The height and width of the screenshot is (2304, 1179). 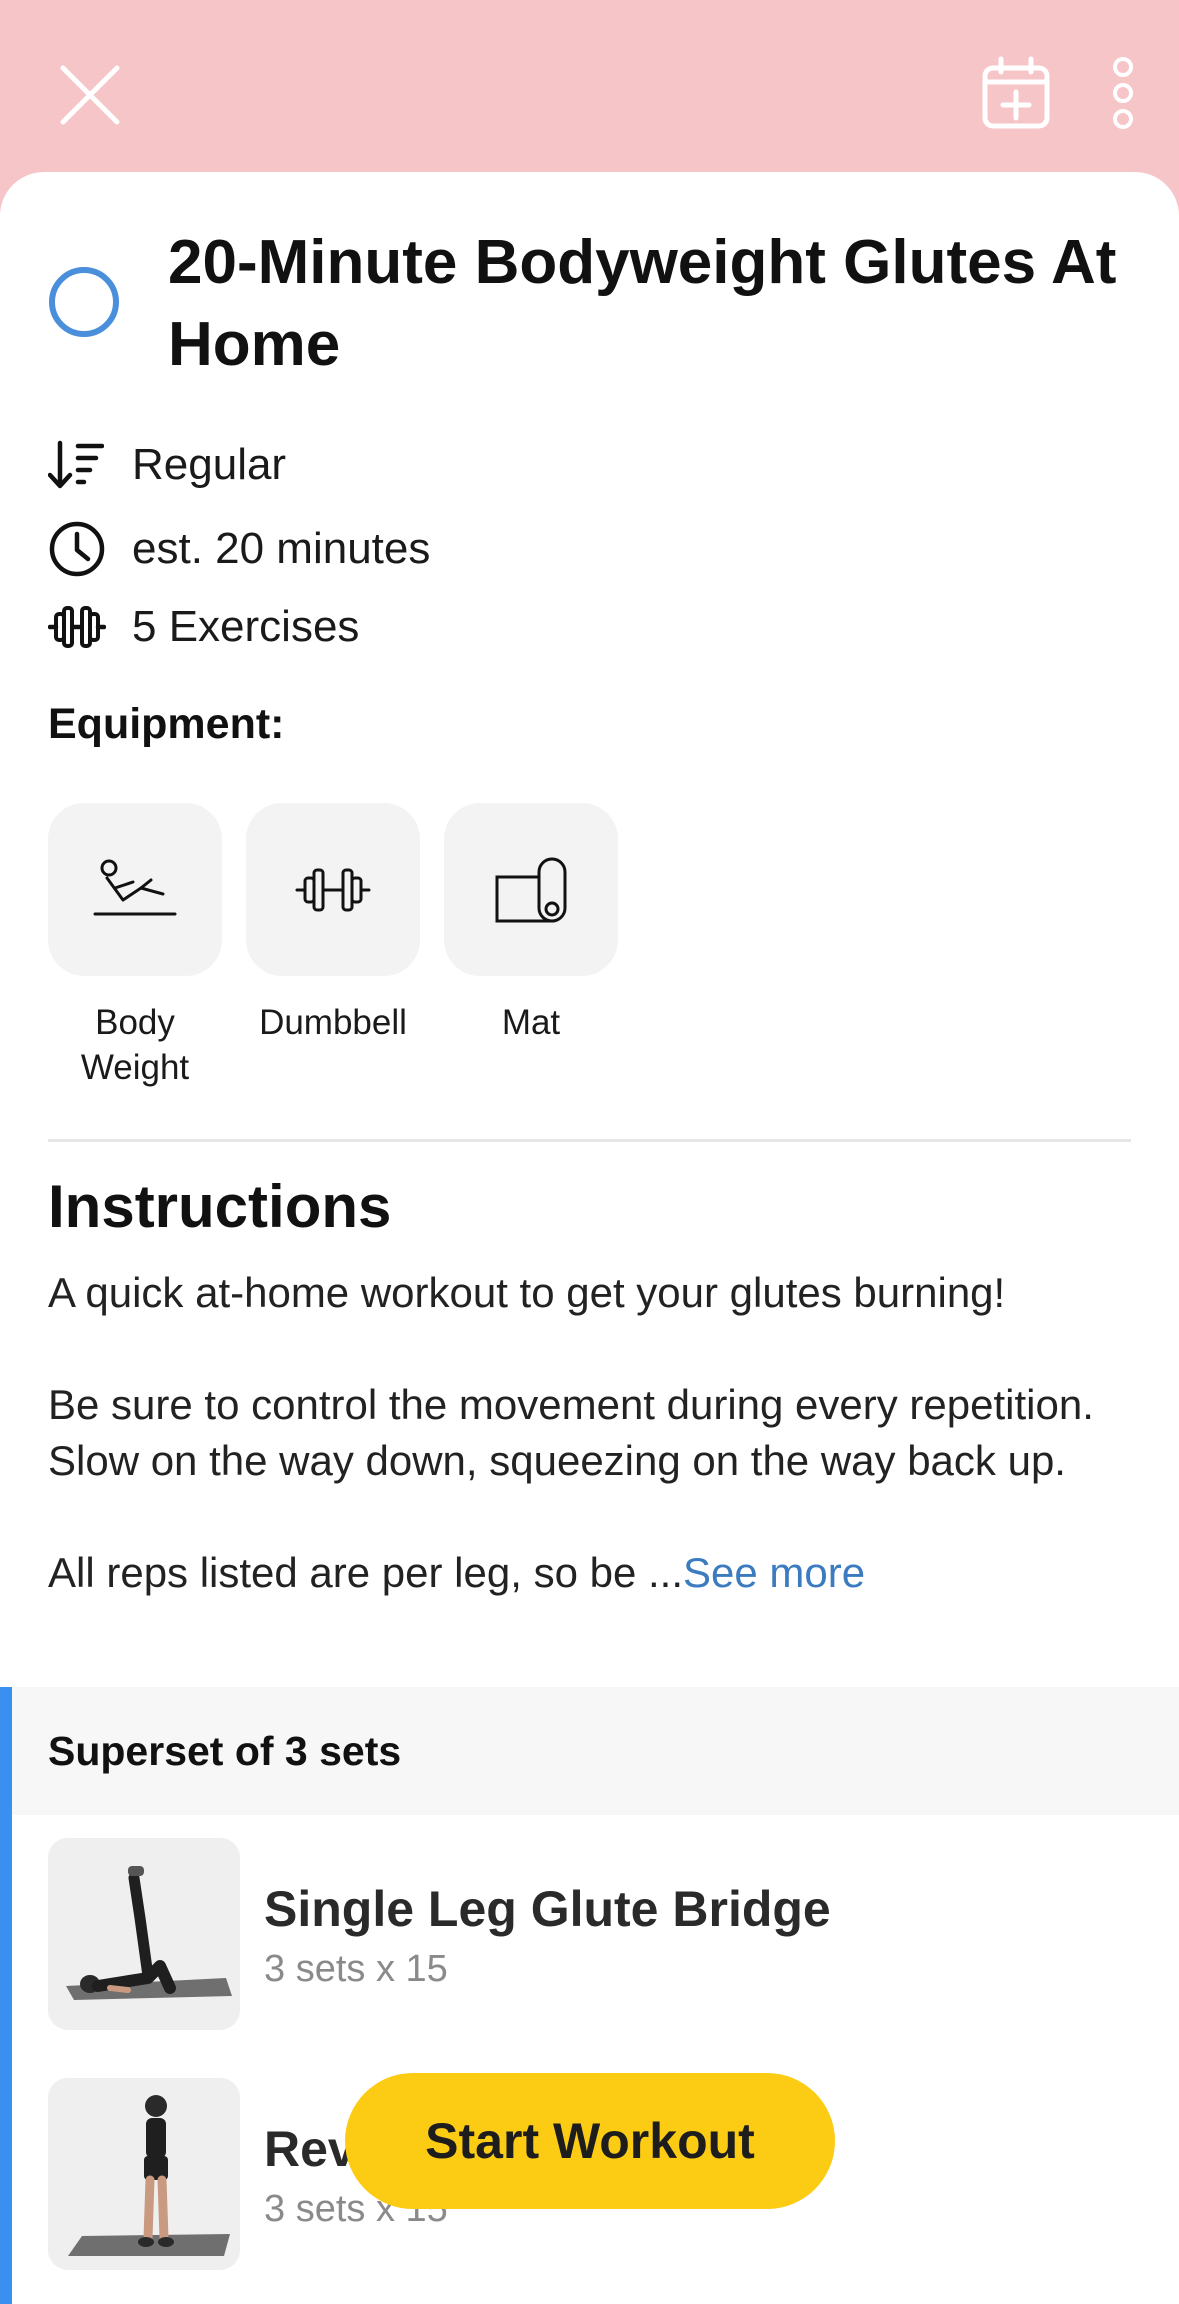 What do you see at coordinates (135, 887) in the screenshot?
I see `body-weight-icon` at bounding box center [135, 887].